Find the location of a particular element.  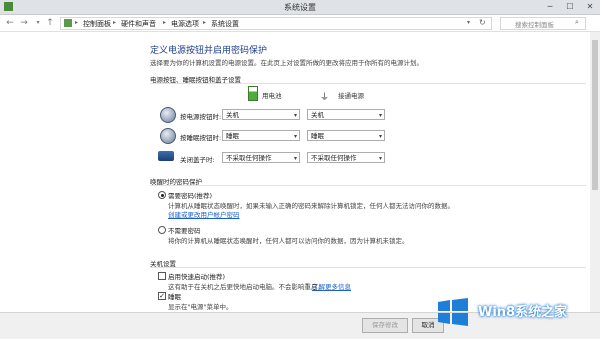

close-button: ✕ is located at coordinates (590, 6).